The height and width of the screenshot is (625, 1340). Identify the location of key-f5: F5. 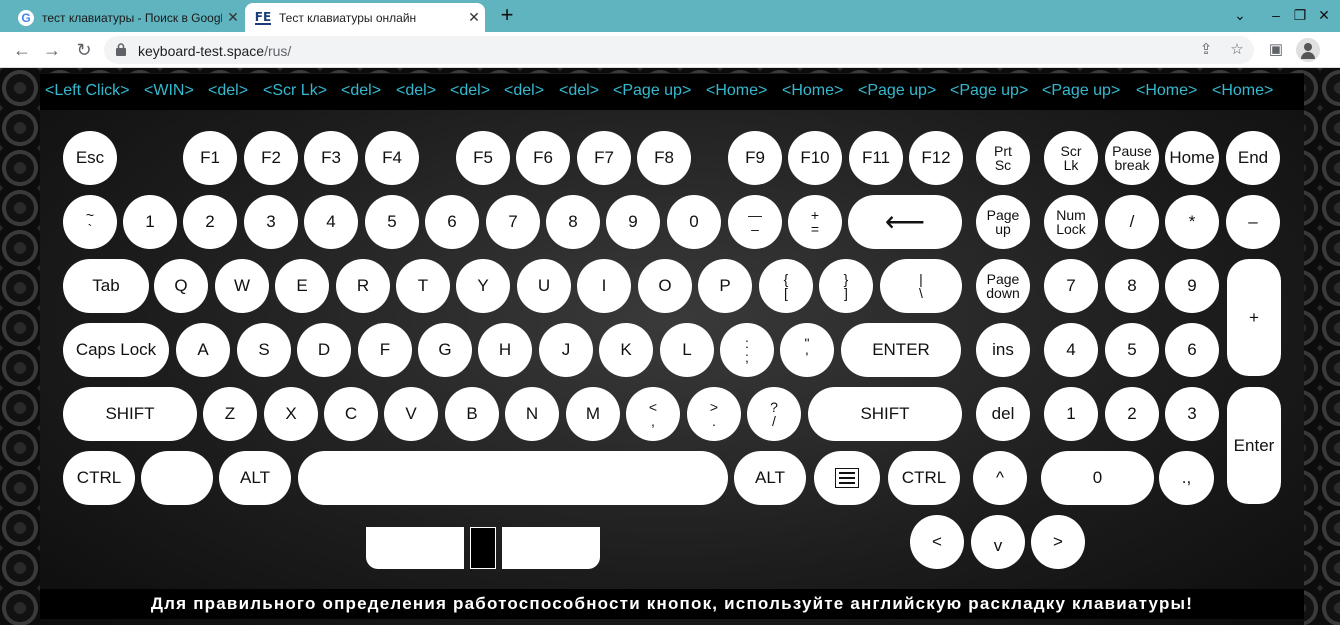
(483, 158).